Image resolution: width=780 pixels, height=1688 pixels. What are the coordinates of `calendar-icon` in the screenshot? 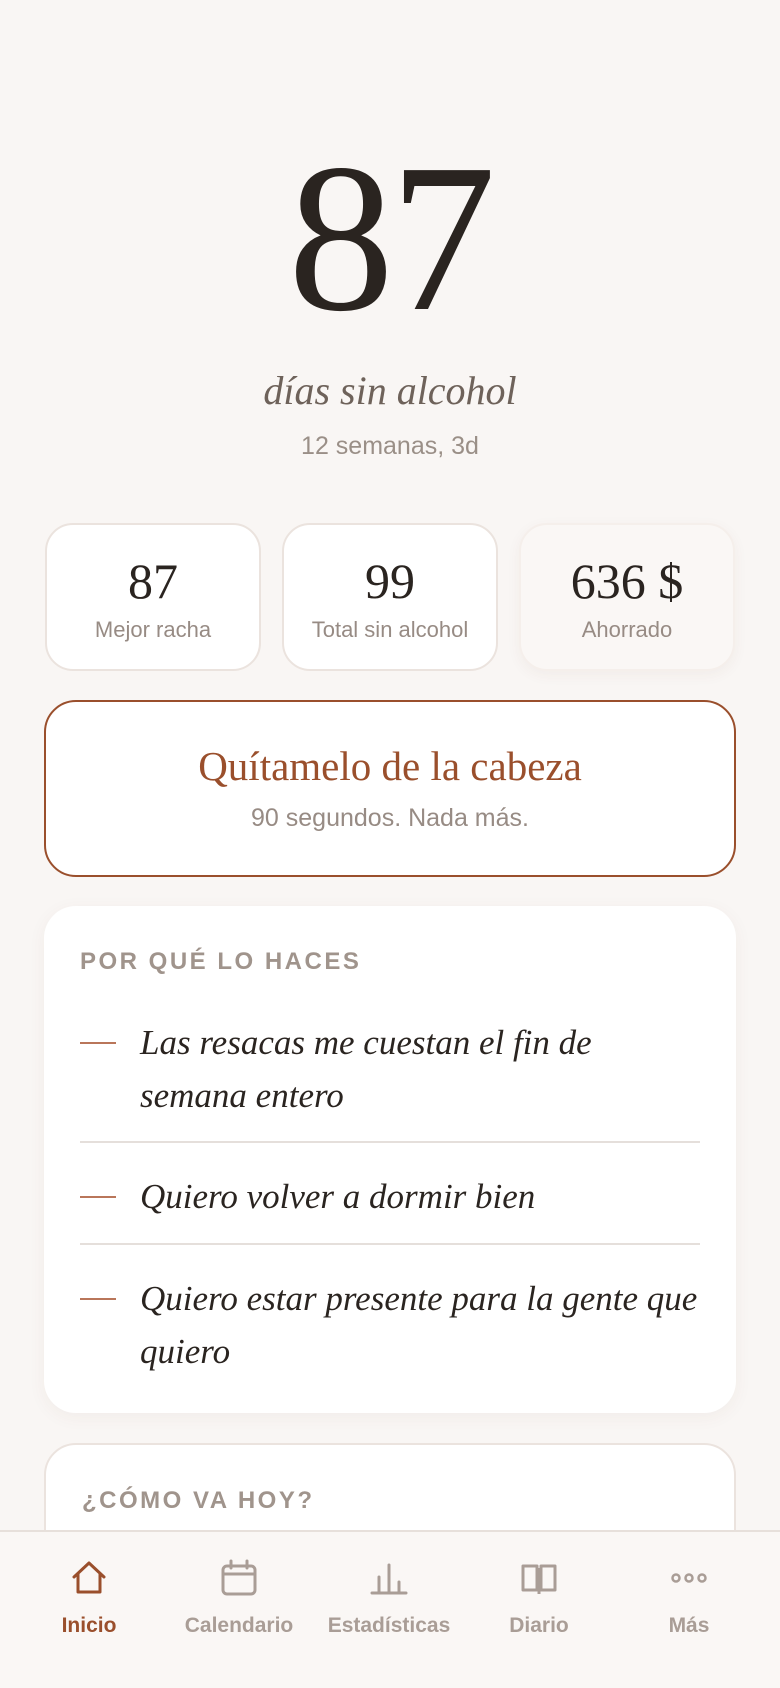 It's located at (239, 1577).